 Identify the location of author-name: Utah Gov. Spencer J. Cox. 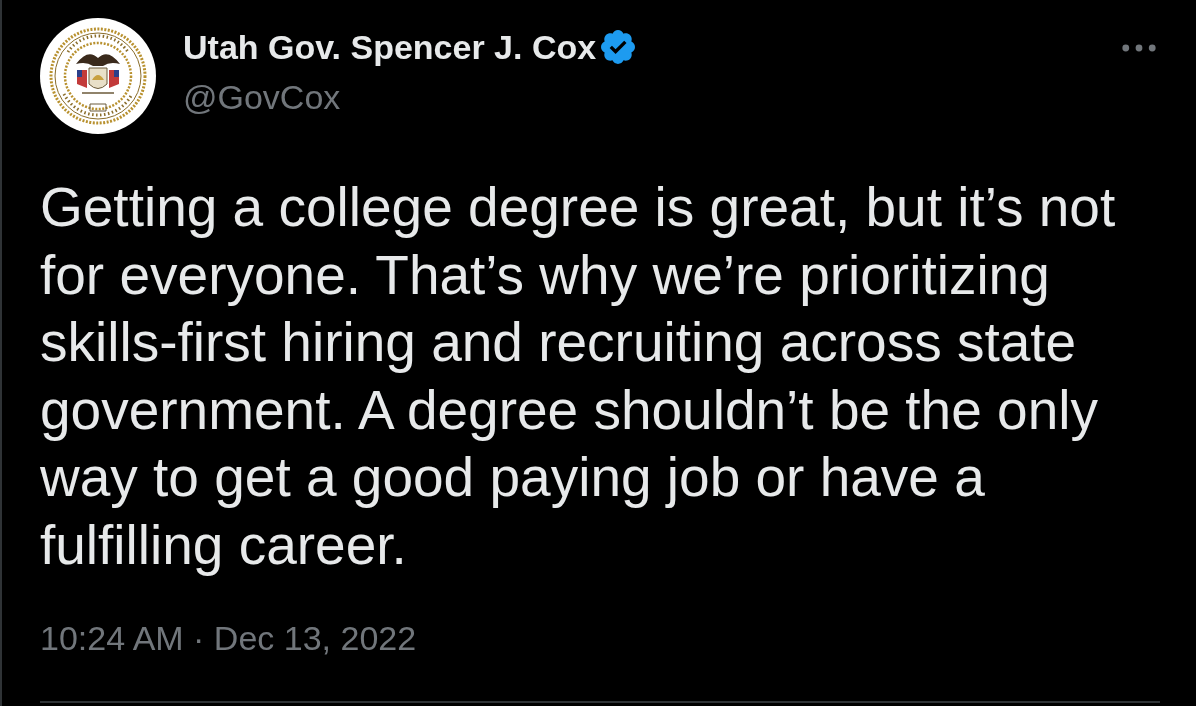
(390, 47).